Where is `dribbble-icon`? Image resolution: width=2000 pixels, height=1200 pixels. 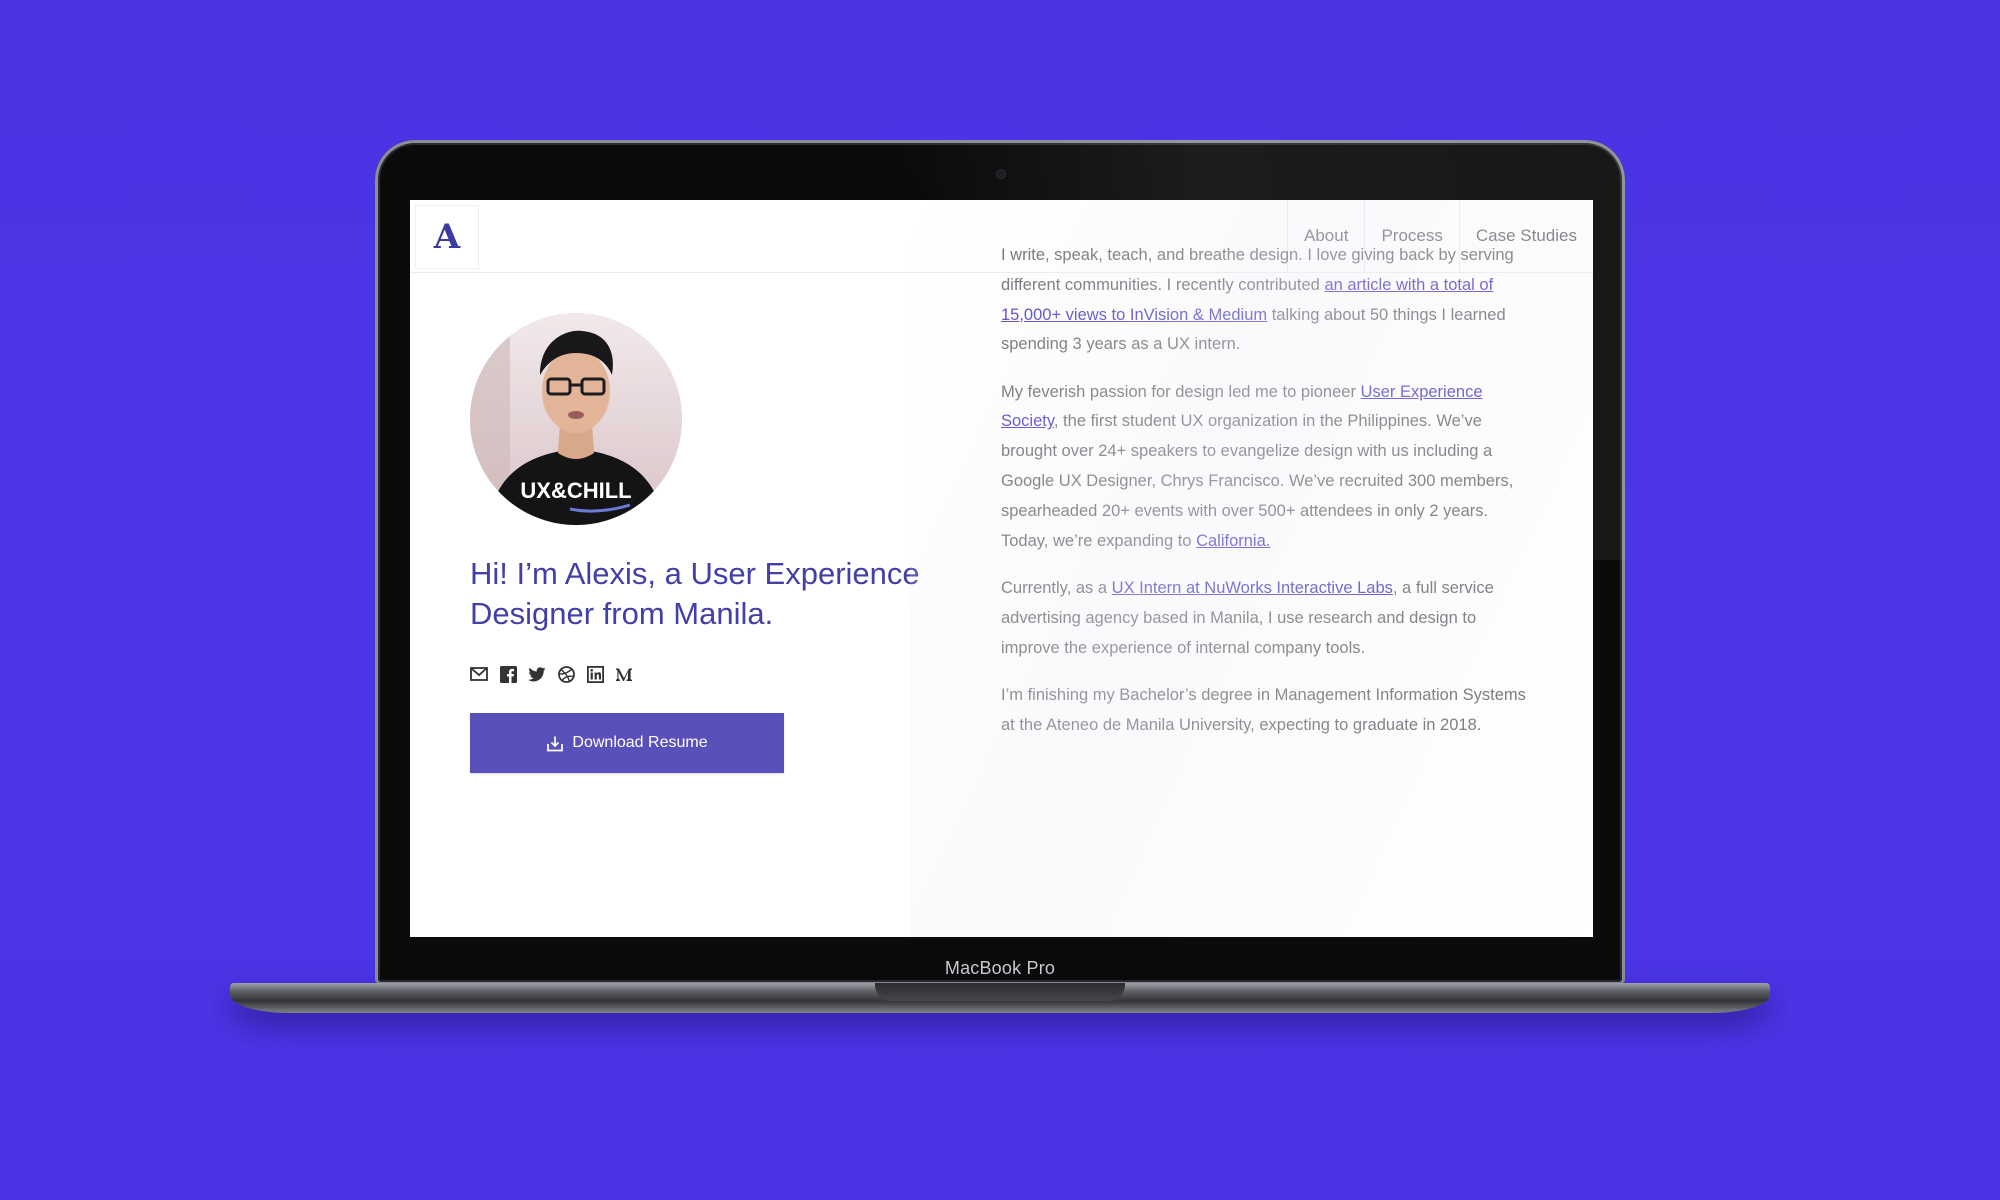
dribbble-icon is located at coordinates (566, 674).